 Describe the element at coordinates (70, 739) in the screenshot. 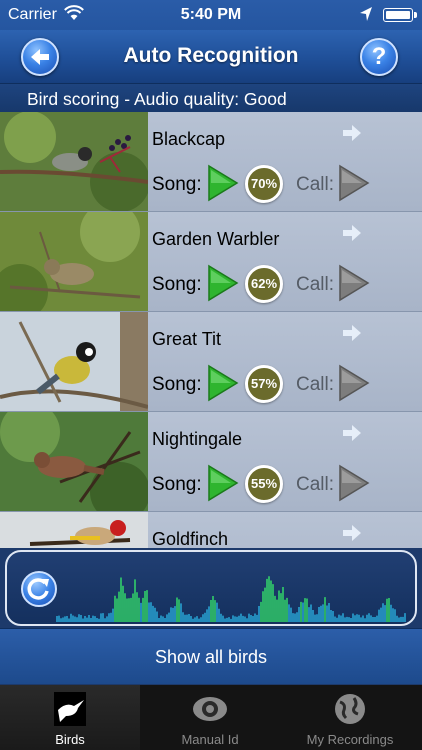

I see `tab-label: Birds` at that location.